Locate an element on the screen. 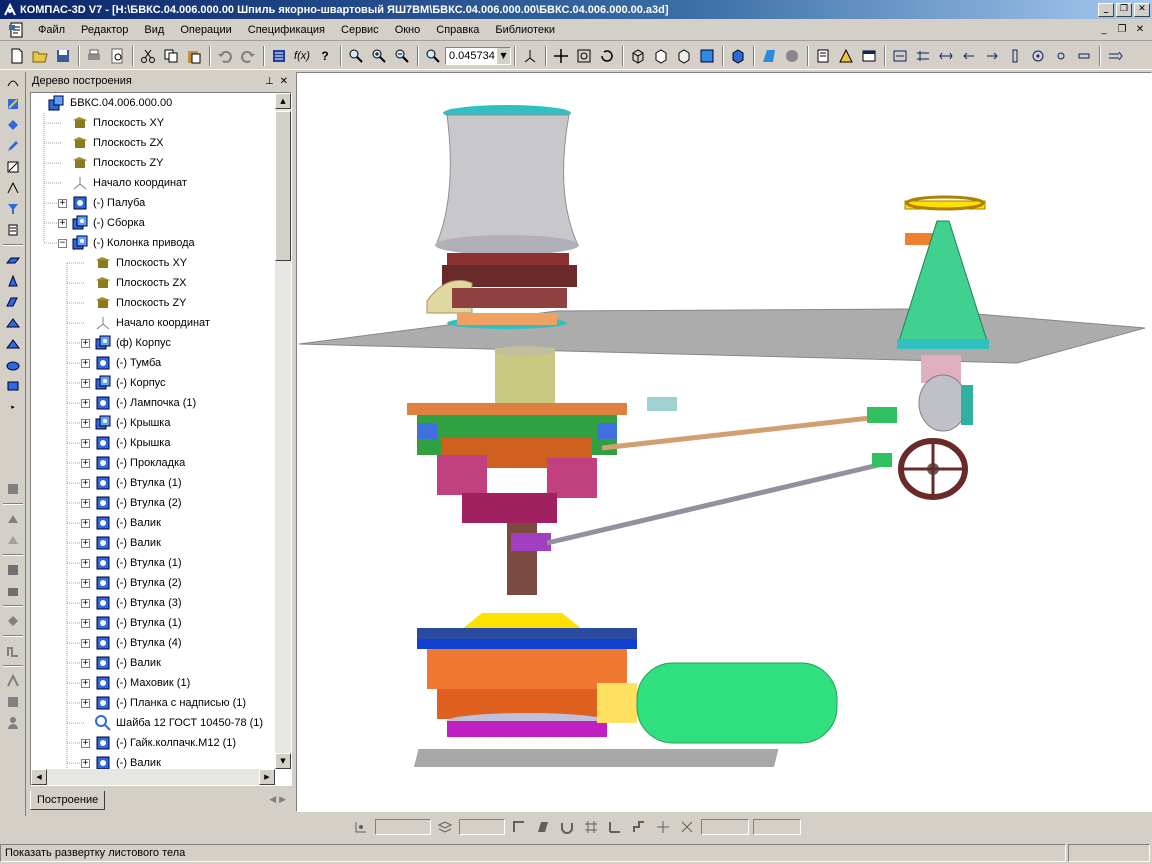 The image size is (1152, 864). tree-item: + (-) Втулка (3) is located at coordinates (131, 603).